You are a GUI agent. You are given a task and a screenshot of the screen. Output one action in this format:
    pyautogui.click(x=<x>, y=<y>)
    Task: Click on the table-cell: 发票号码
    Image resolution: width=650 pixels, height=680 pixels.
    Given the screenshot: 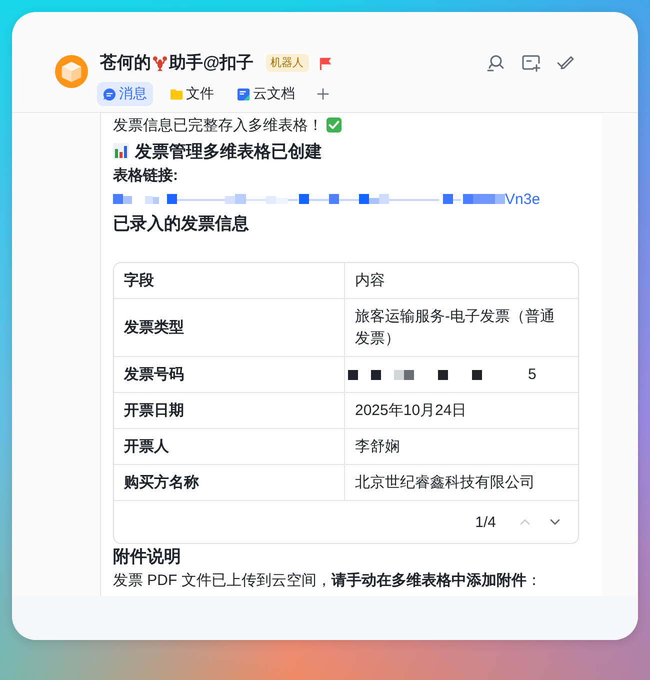 What is the action you would take?
    pyautogui.click(x=229, y=374)
    